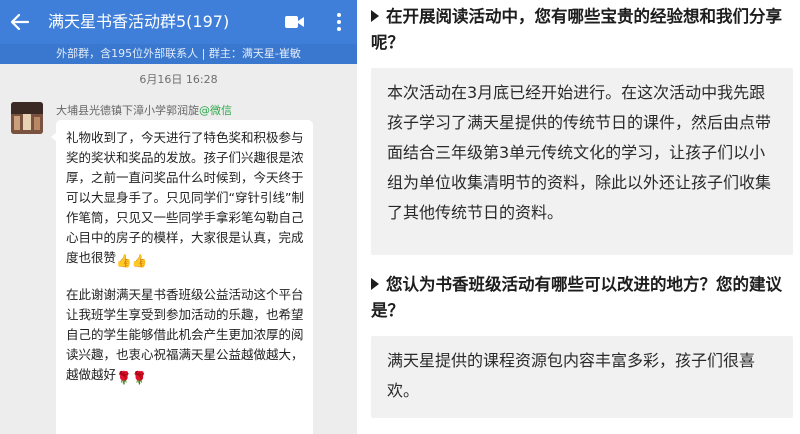 This screenshot has width=800, height=434. I want to click on sender-source: @微信, so click(215, 110).